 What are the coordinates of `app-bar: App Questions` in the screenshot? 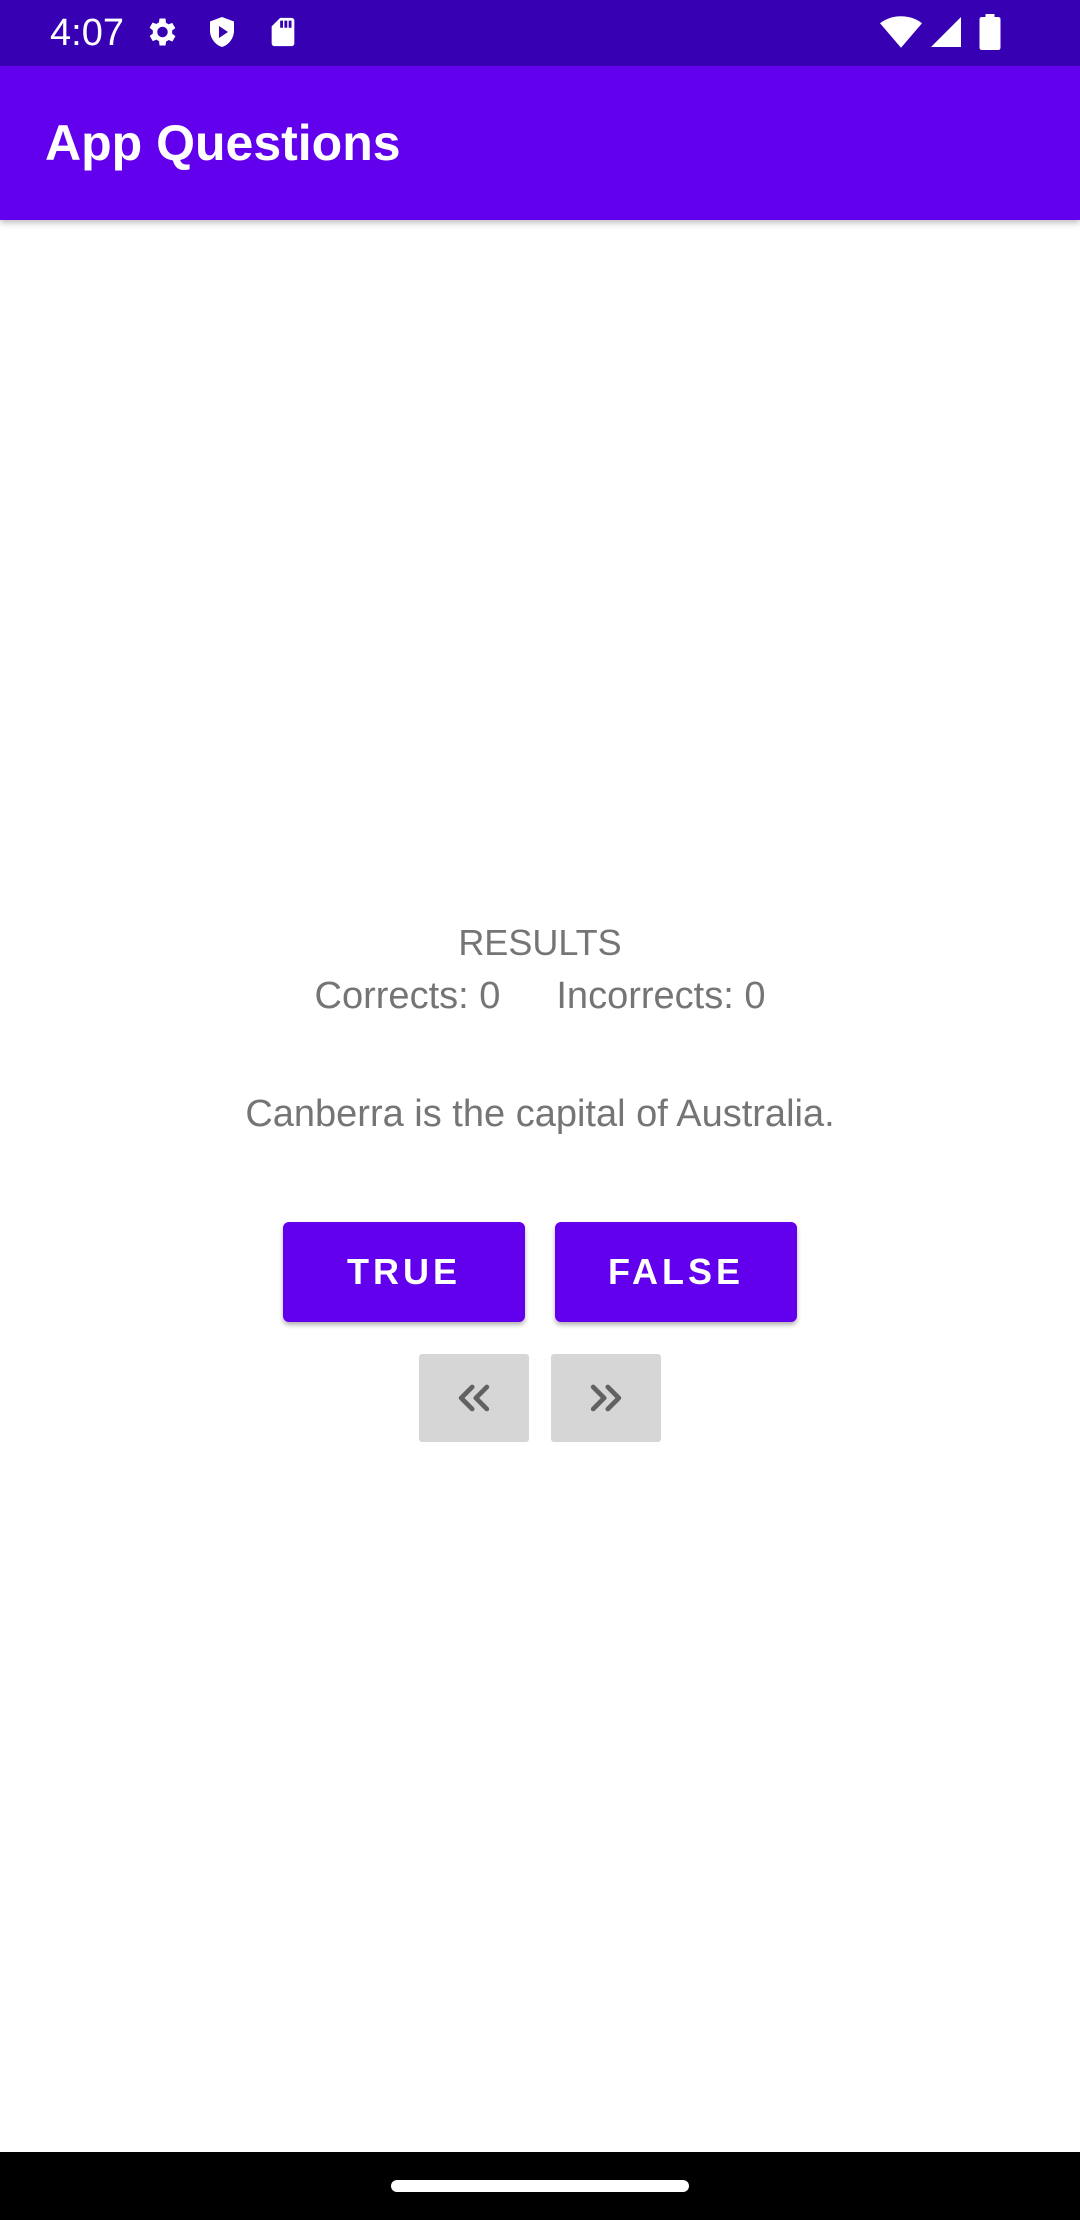 It's located at (540, 143).